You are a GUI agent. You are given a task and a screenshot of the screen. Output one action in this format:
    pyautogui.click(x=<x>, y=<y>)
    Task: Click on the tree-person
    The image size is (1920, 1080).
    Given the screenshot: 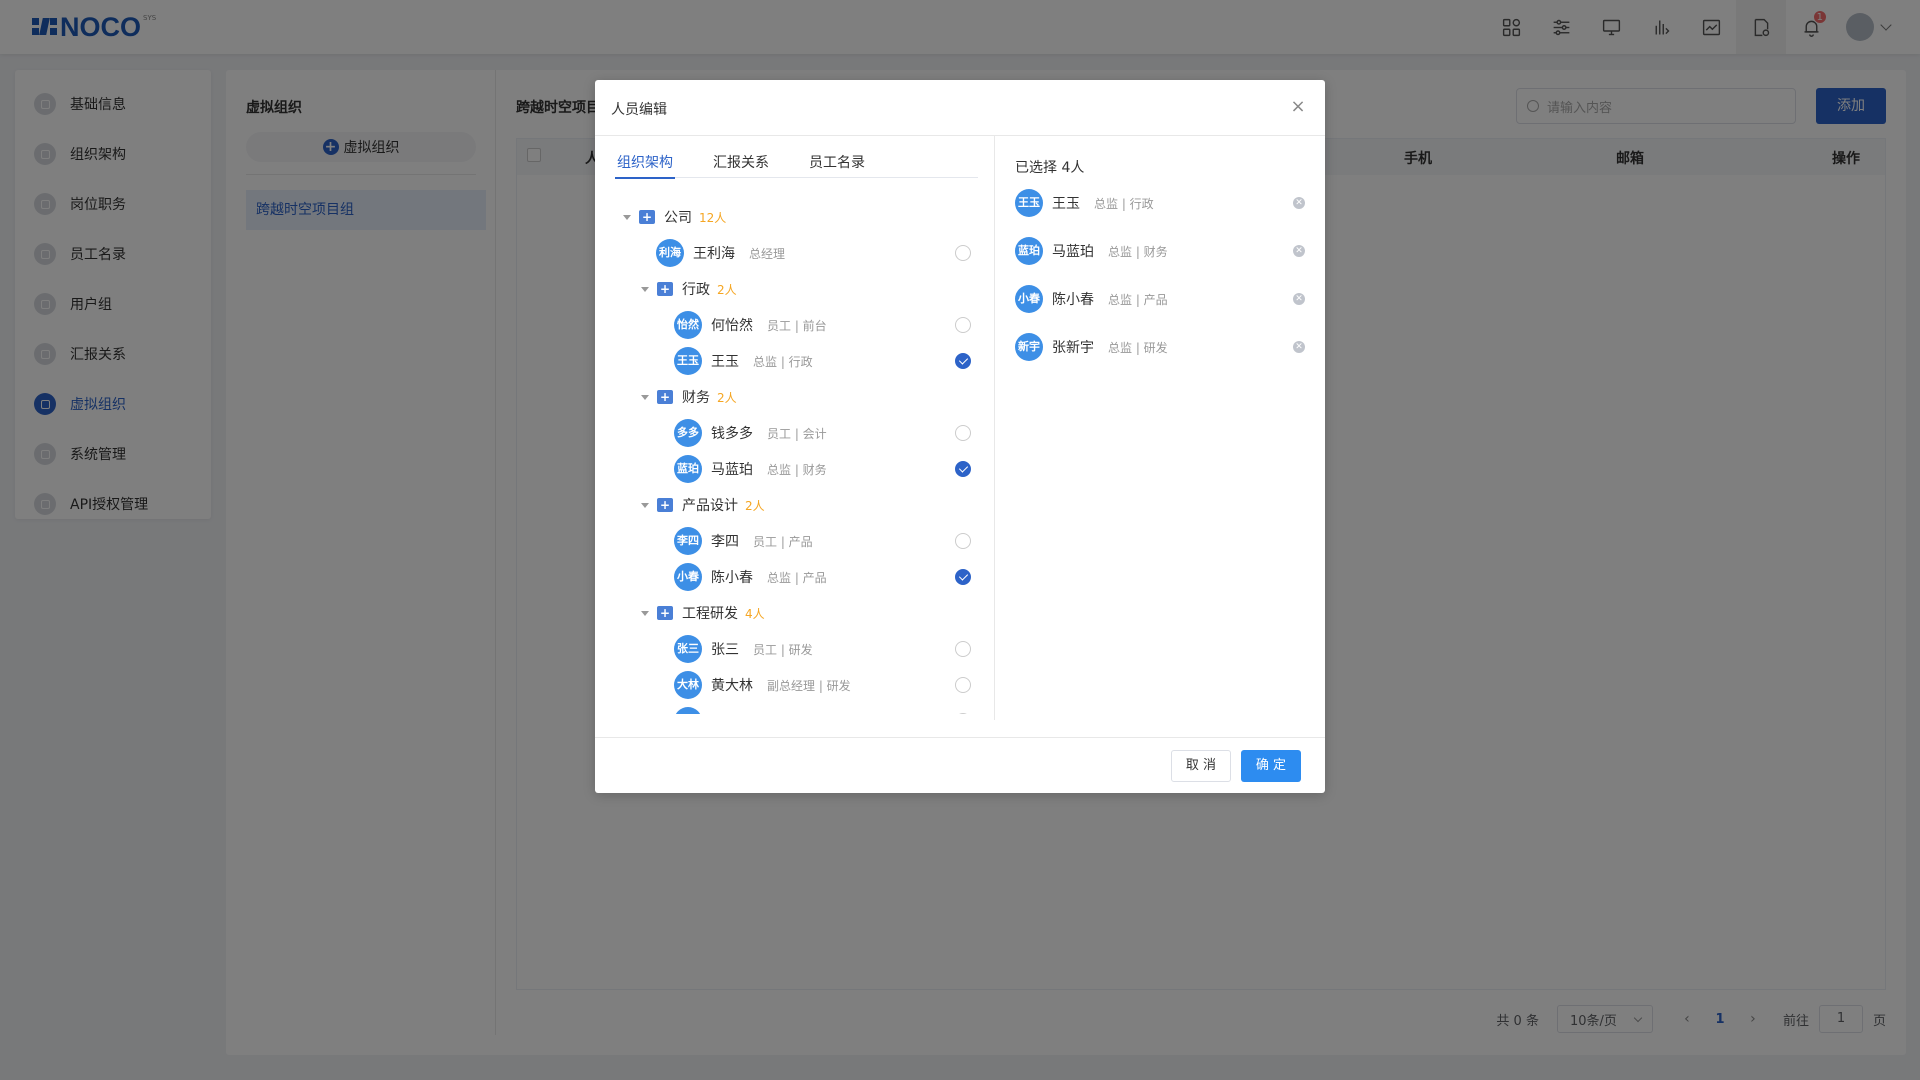 What is the action you would take?
    pyautogui.click(x=822, y=710)
    